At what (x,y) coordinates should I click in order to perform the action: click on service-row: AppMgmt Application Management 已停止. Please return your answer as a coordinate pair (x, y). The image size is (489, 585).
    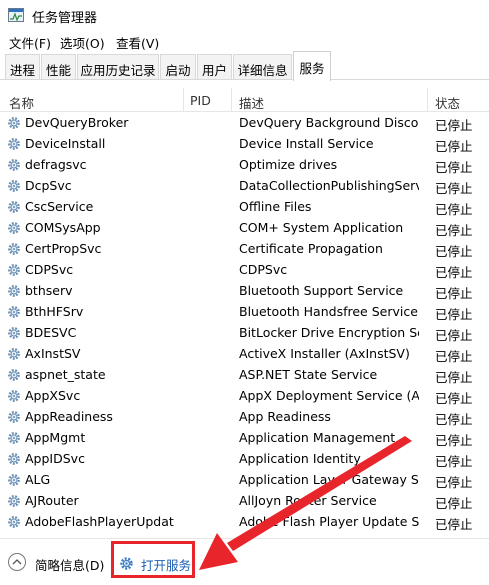
    Looking at the image, I should click on (244, 438).